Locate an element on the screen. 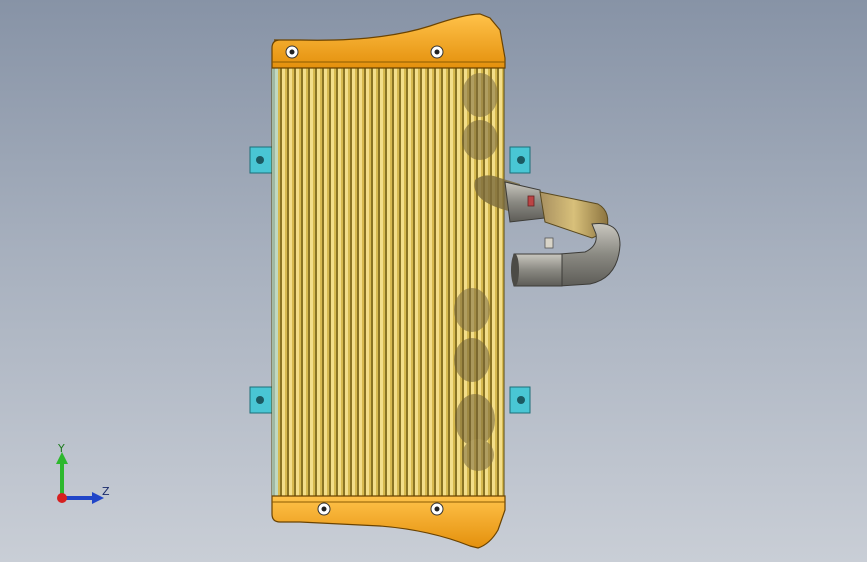 This screenshot has height=562, width=867. triad-y-label: Y is located at coordinates (61, 448).